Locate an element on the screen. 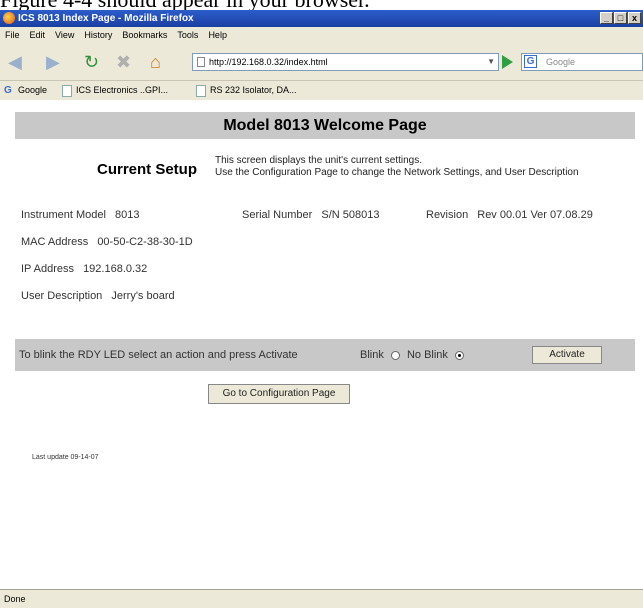 This screenshot has height=608, width=643. chevron-down-icon: ▼ is located at coordinates (491, 62).